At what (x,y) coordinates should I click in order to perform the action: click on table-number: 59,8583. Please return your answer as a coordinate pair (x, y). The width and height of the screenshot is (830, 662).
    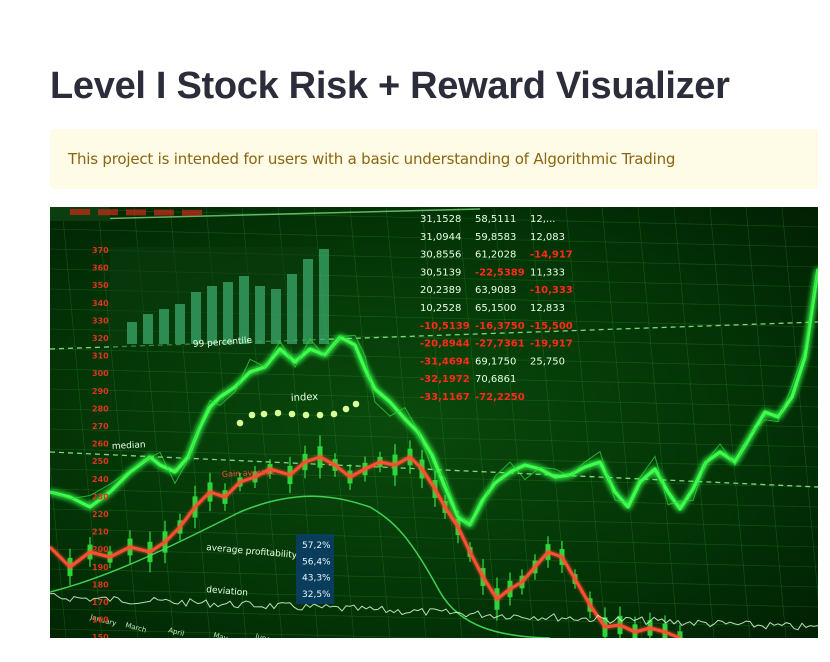
    Looking at the image, I should click on (495, 237).